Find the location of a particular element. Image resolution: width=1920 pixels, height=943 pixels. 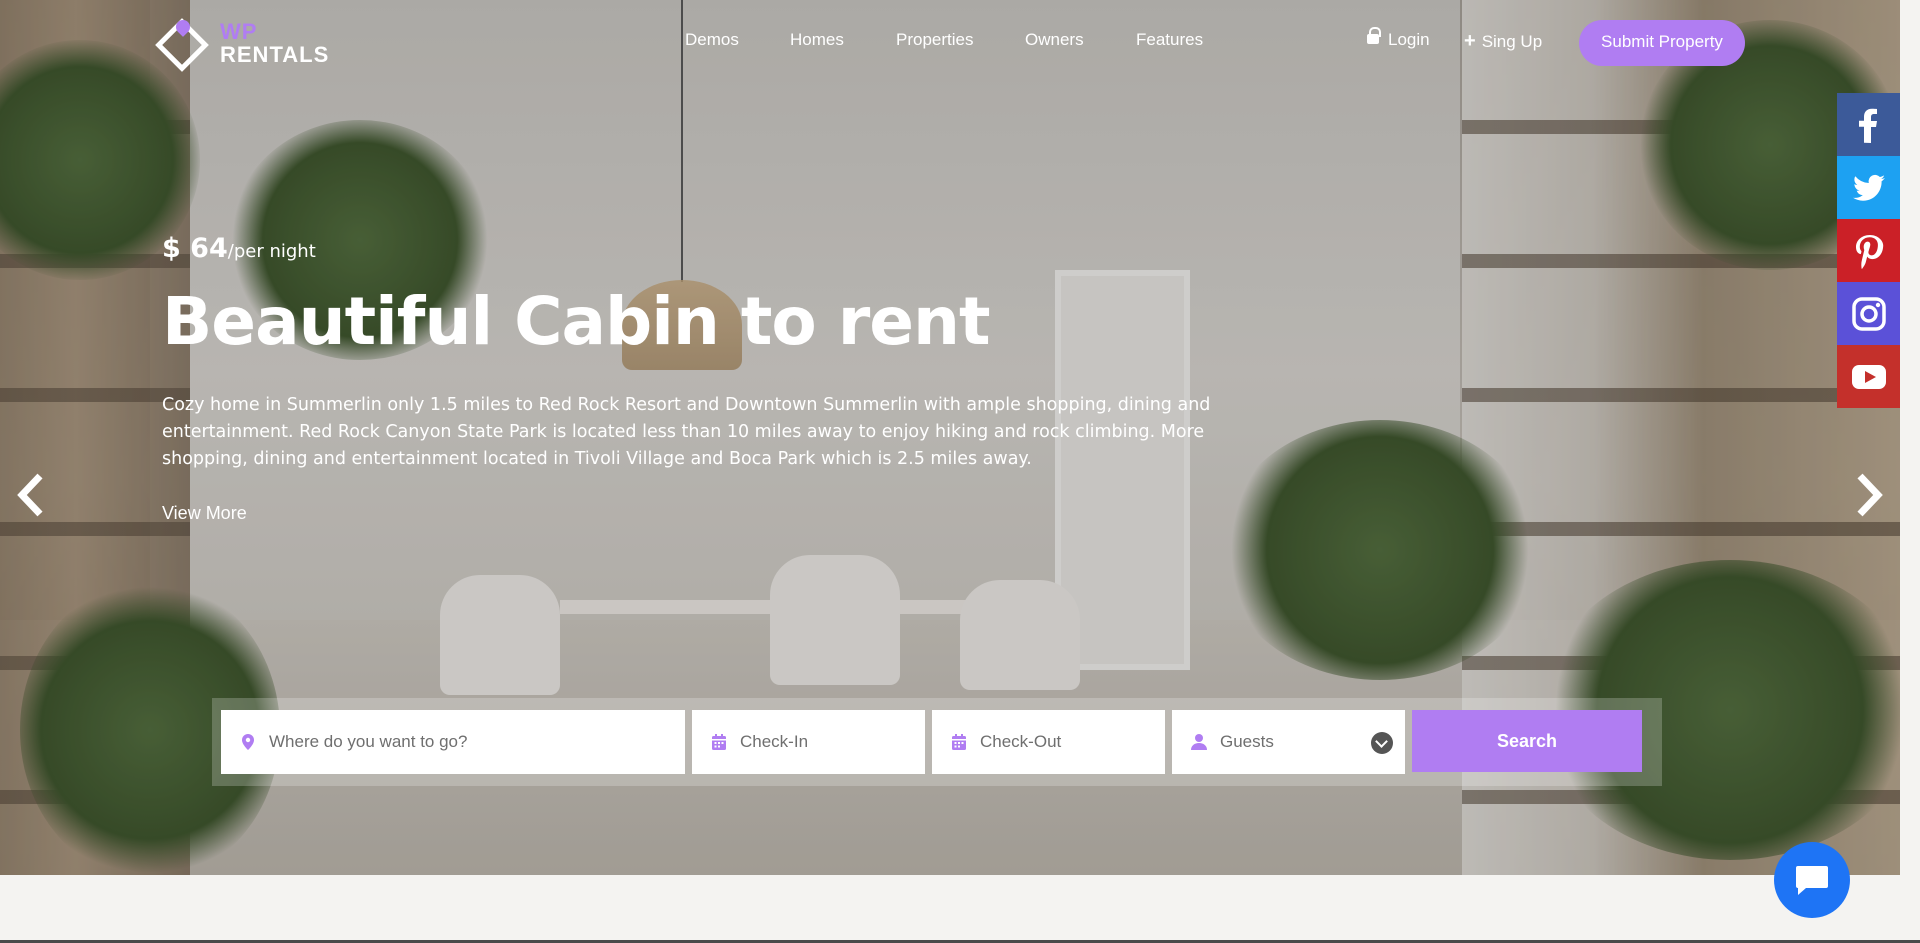

pinterest-icon is located at coordinates (1869, 251).